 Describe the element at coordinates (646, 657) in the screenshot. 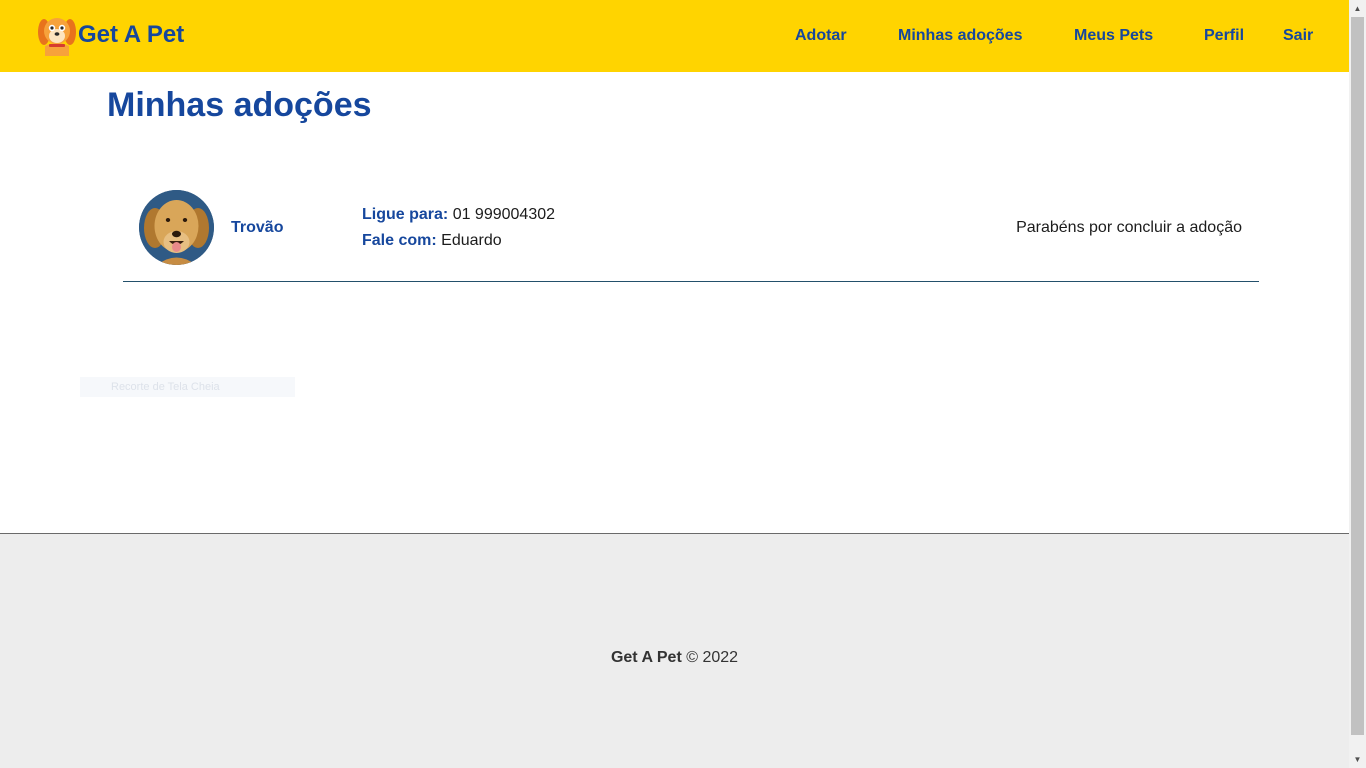

I see `footer-brand: Get A Pet` at that location.